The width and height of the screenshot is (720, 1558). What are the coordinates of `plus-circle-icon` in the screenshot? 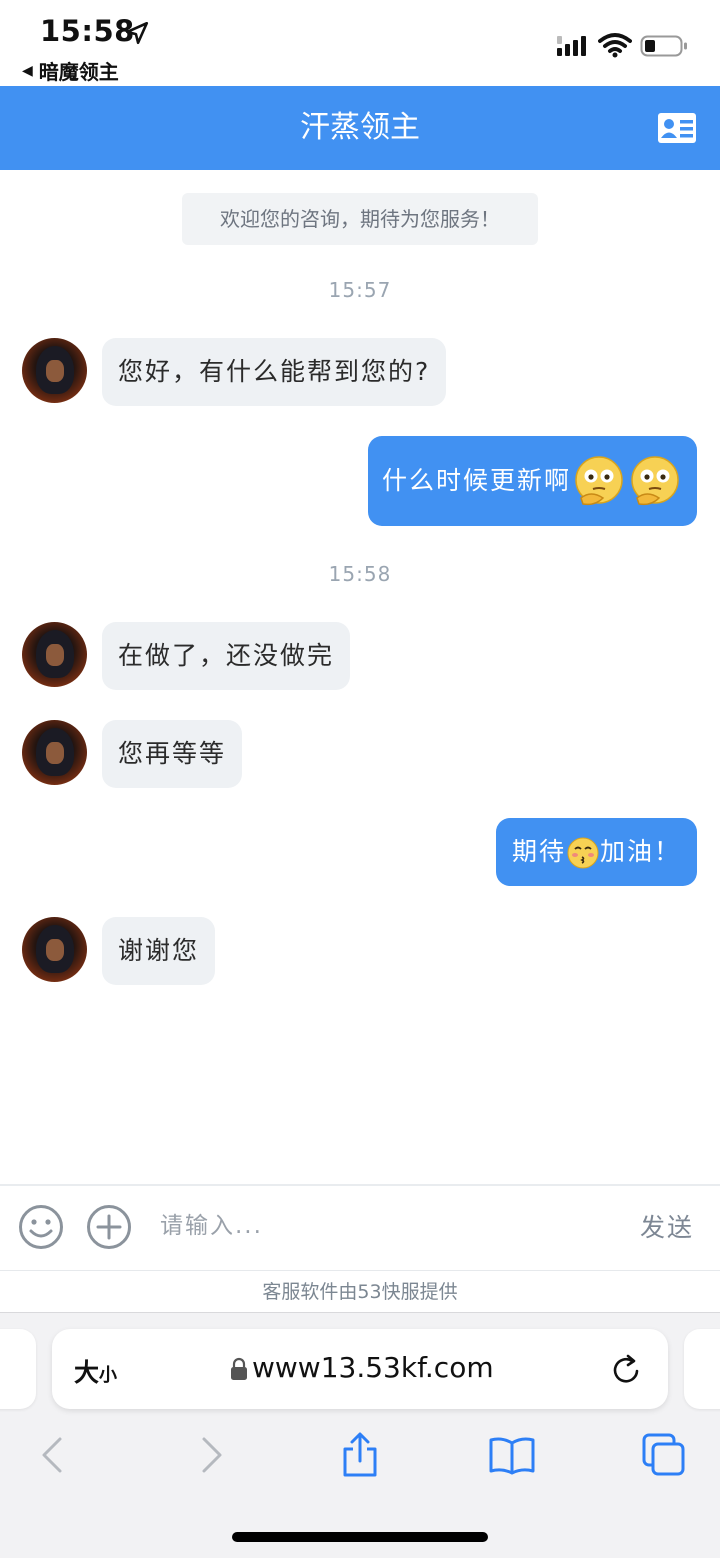 It's located at (109, 1227).